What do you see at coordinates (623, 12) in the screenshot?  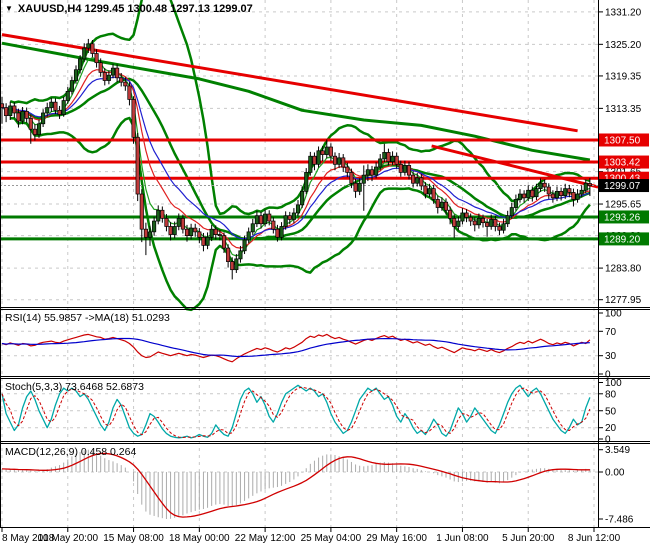 I see `price-axis-label: 1331.20` at bounding box center [623, 12].